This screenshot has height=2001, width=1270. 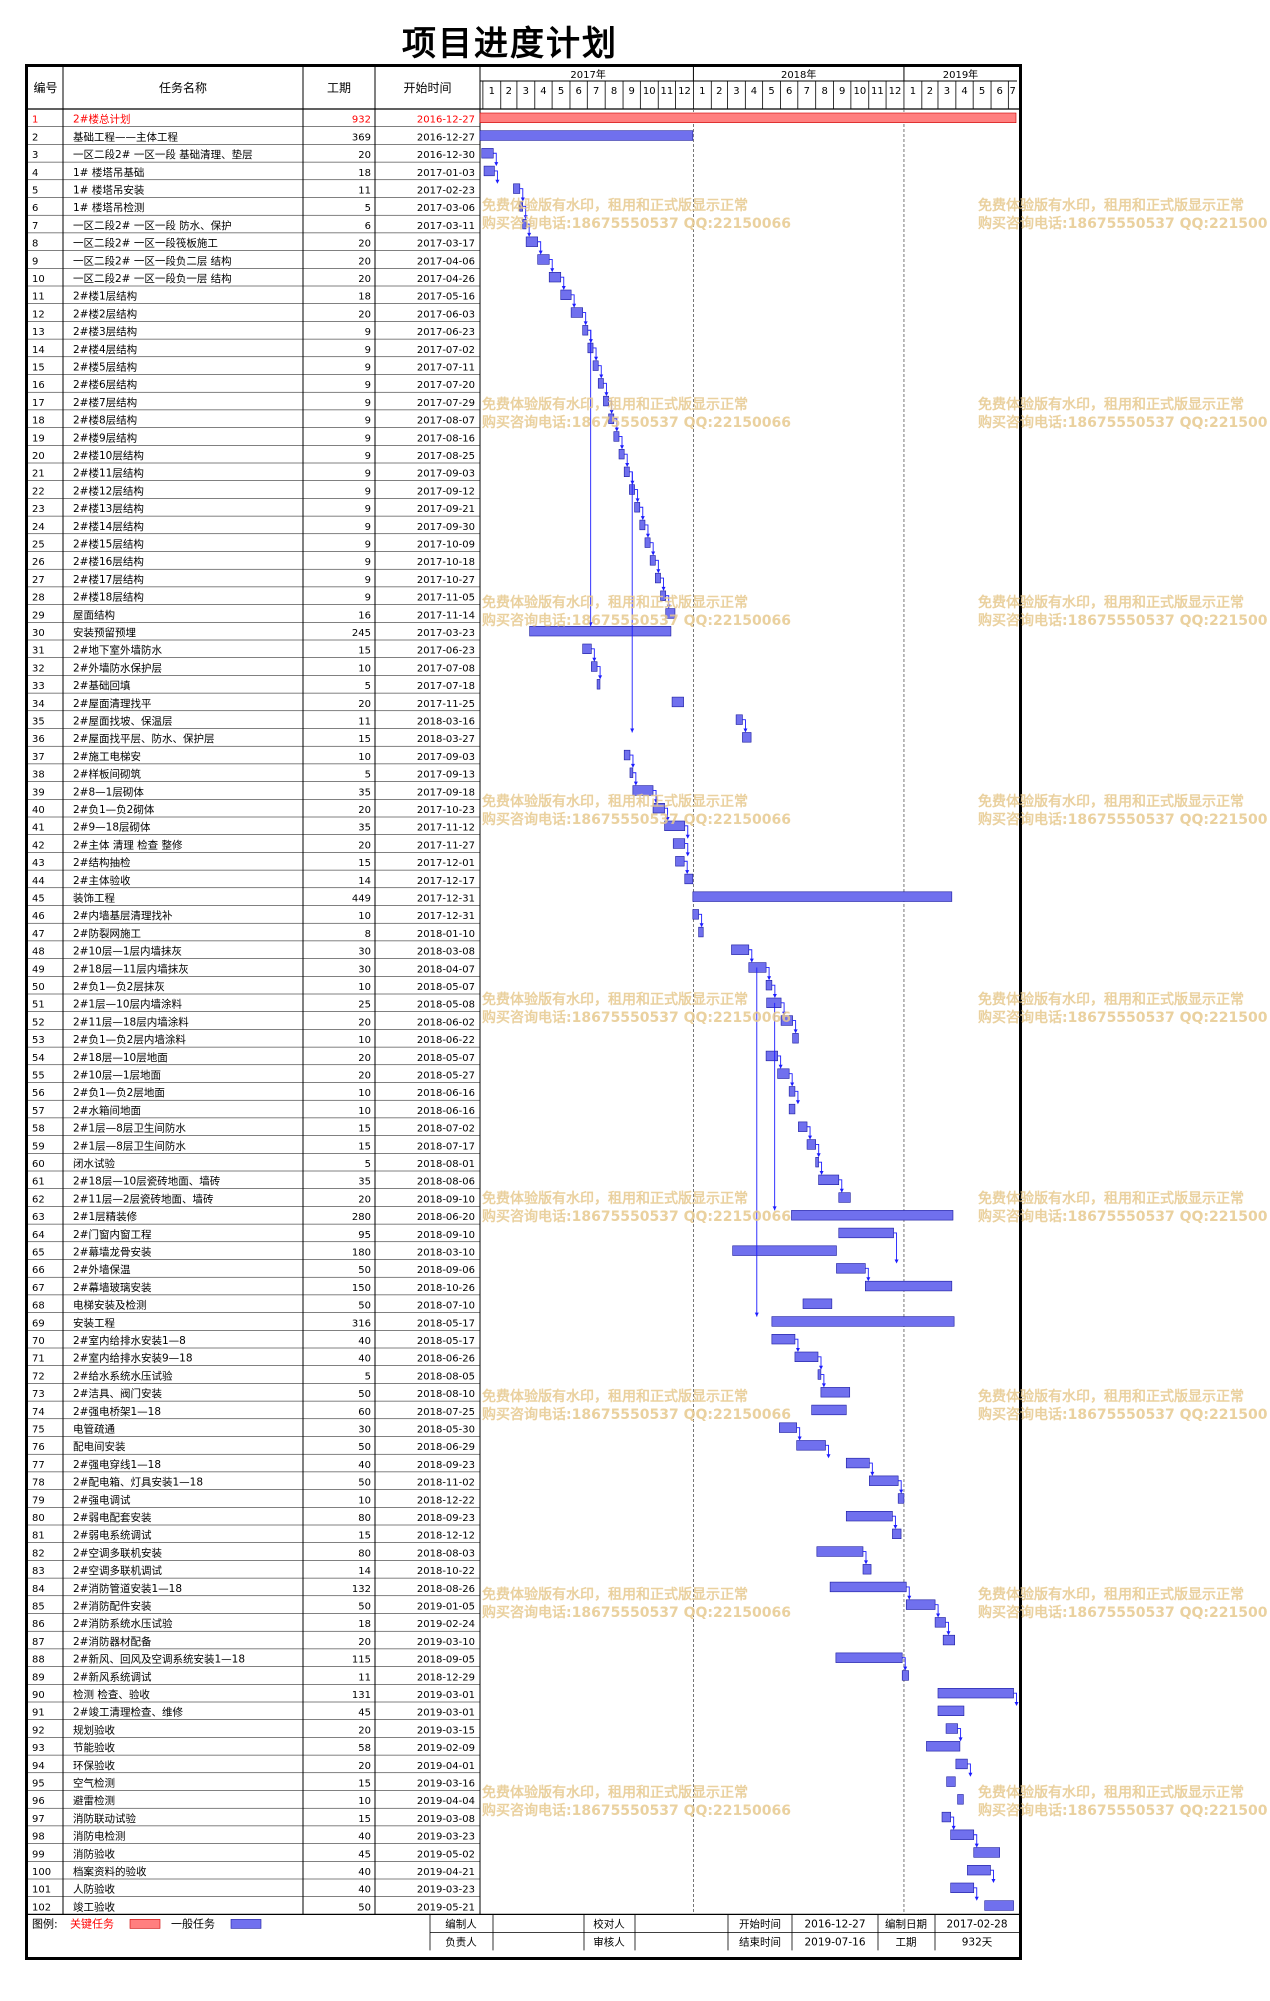 I want to click on row-start: 2019-03-23, so click(x=446, y=1890).